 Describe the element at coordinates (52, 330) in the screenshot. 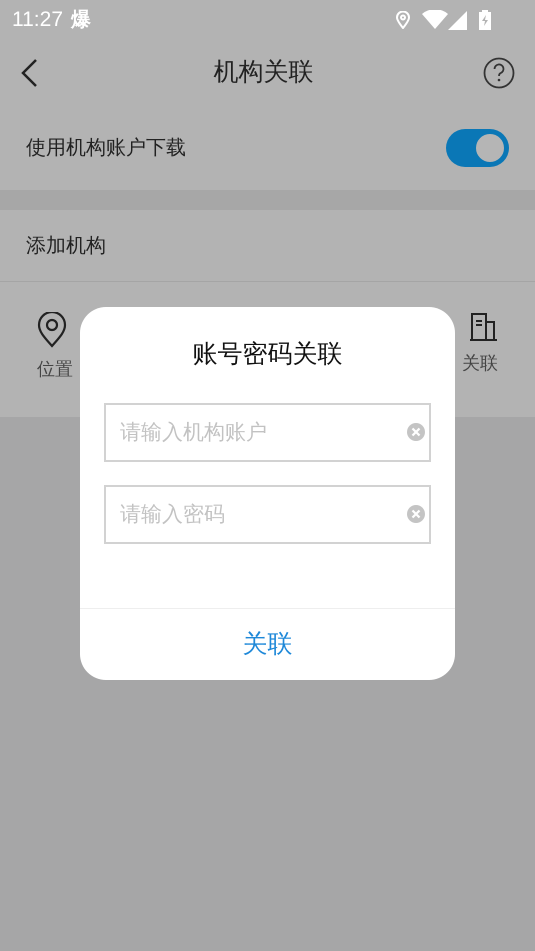

I see `location-pin-icon` at that location.